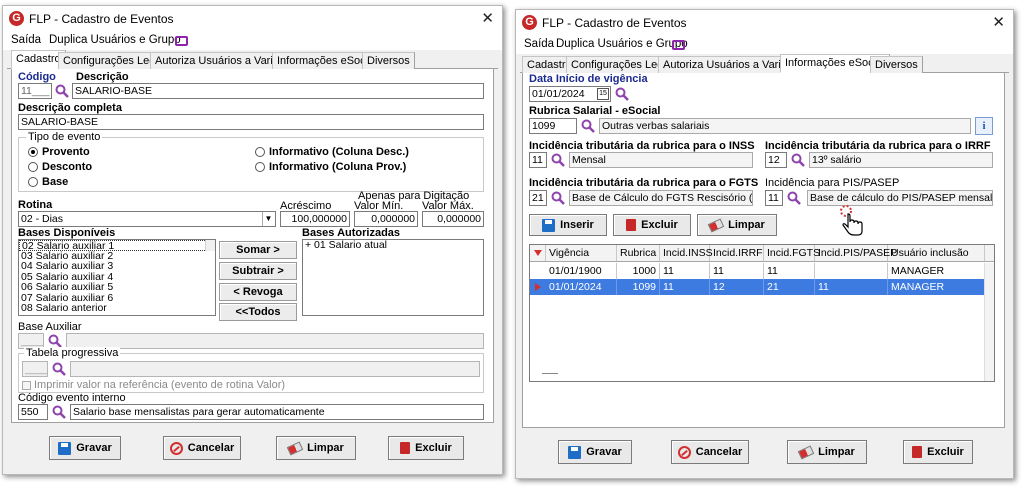 This screenshot has width=1026, height=491. What do you see at coordinates (35, 91) in the screenshot?
I see `codigo-input: 11___` at bounding box center [35, 91].